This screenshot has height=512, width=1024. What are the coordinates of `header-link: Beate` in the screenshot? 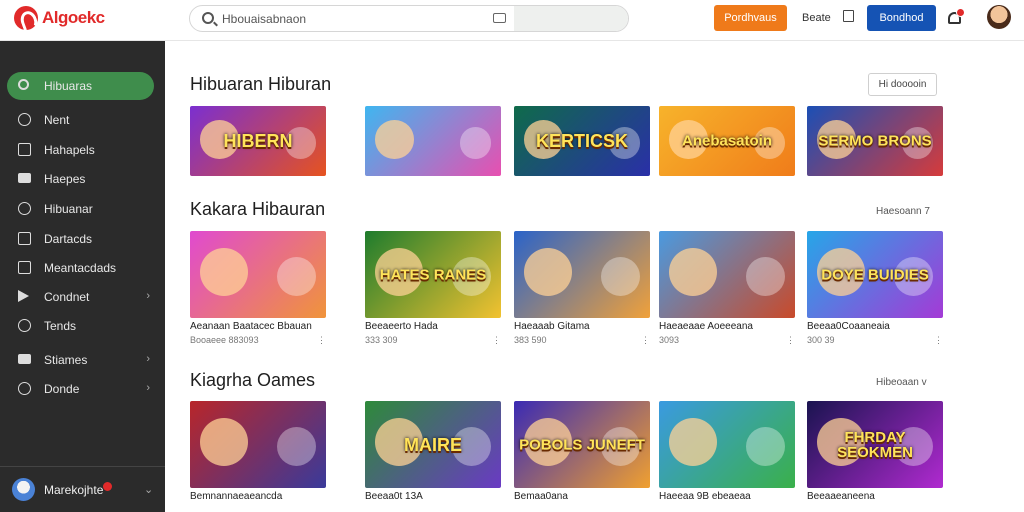 It's located at (816, 18).